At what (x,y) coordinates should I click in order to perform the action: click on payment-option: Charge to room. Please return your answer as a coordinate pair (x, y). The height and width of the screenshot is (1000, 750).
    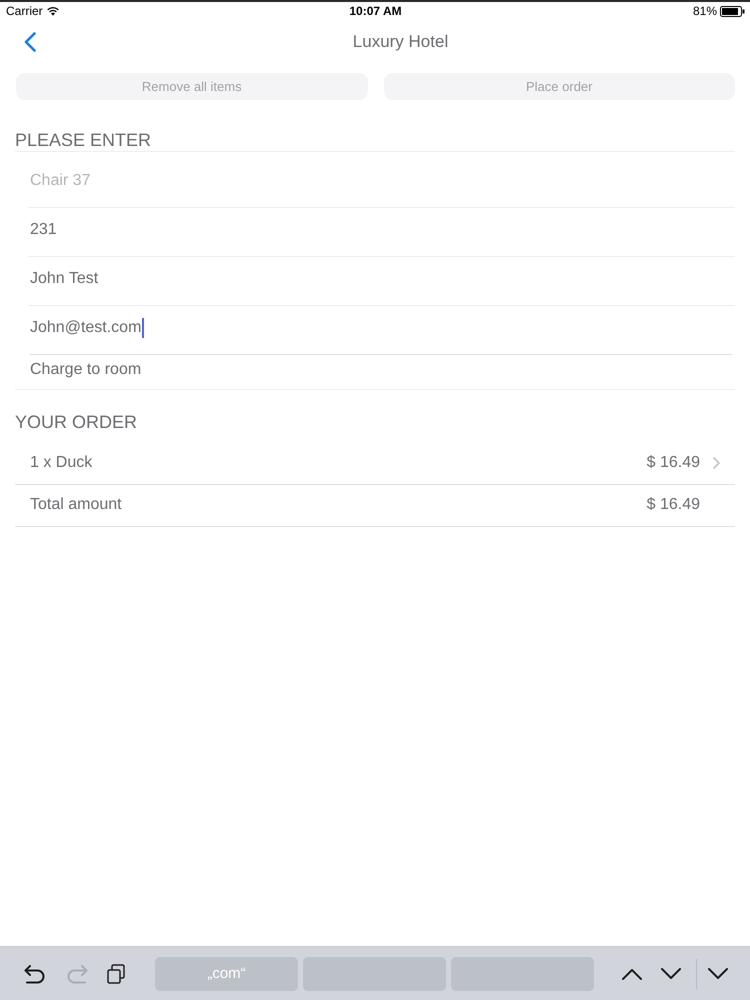
    Looking at the image, I should click on (375, 372).